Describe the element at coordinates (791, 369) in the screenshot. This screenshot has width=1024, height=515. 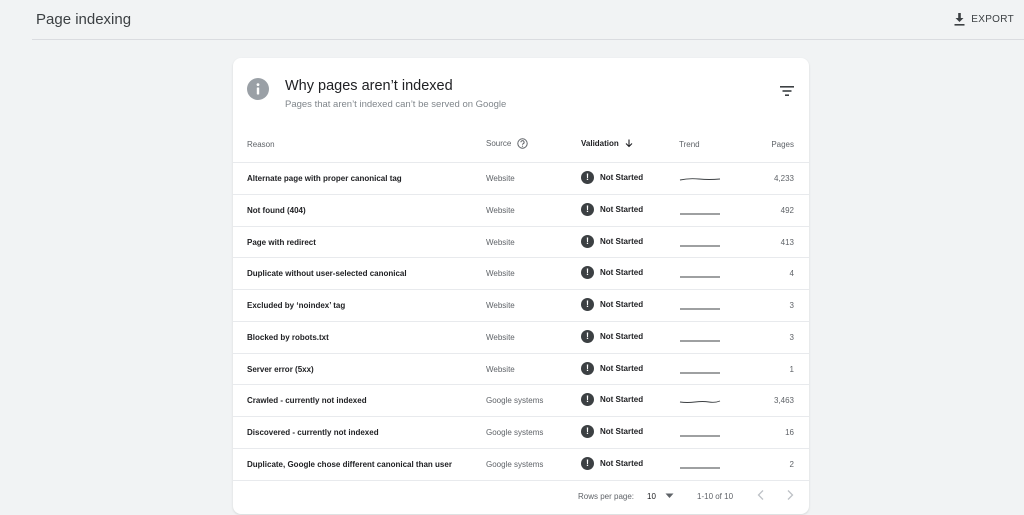
I see `row-pages: 1` at that location.